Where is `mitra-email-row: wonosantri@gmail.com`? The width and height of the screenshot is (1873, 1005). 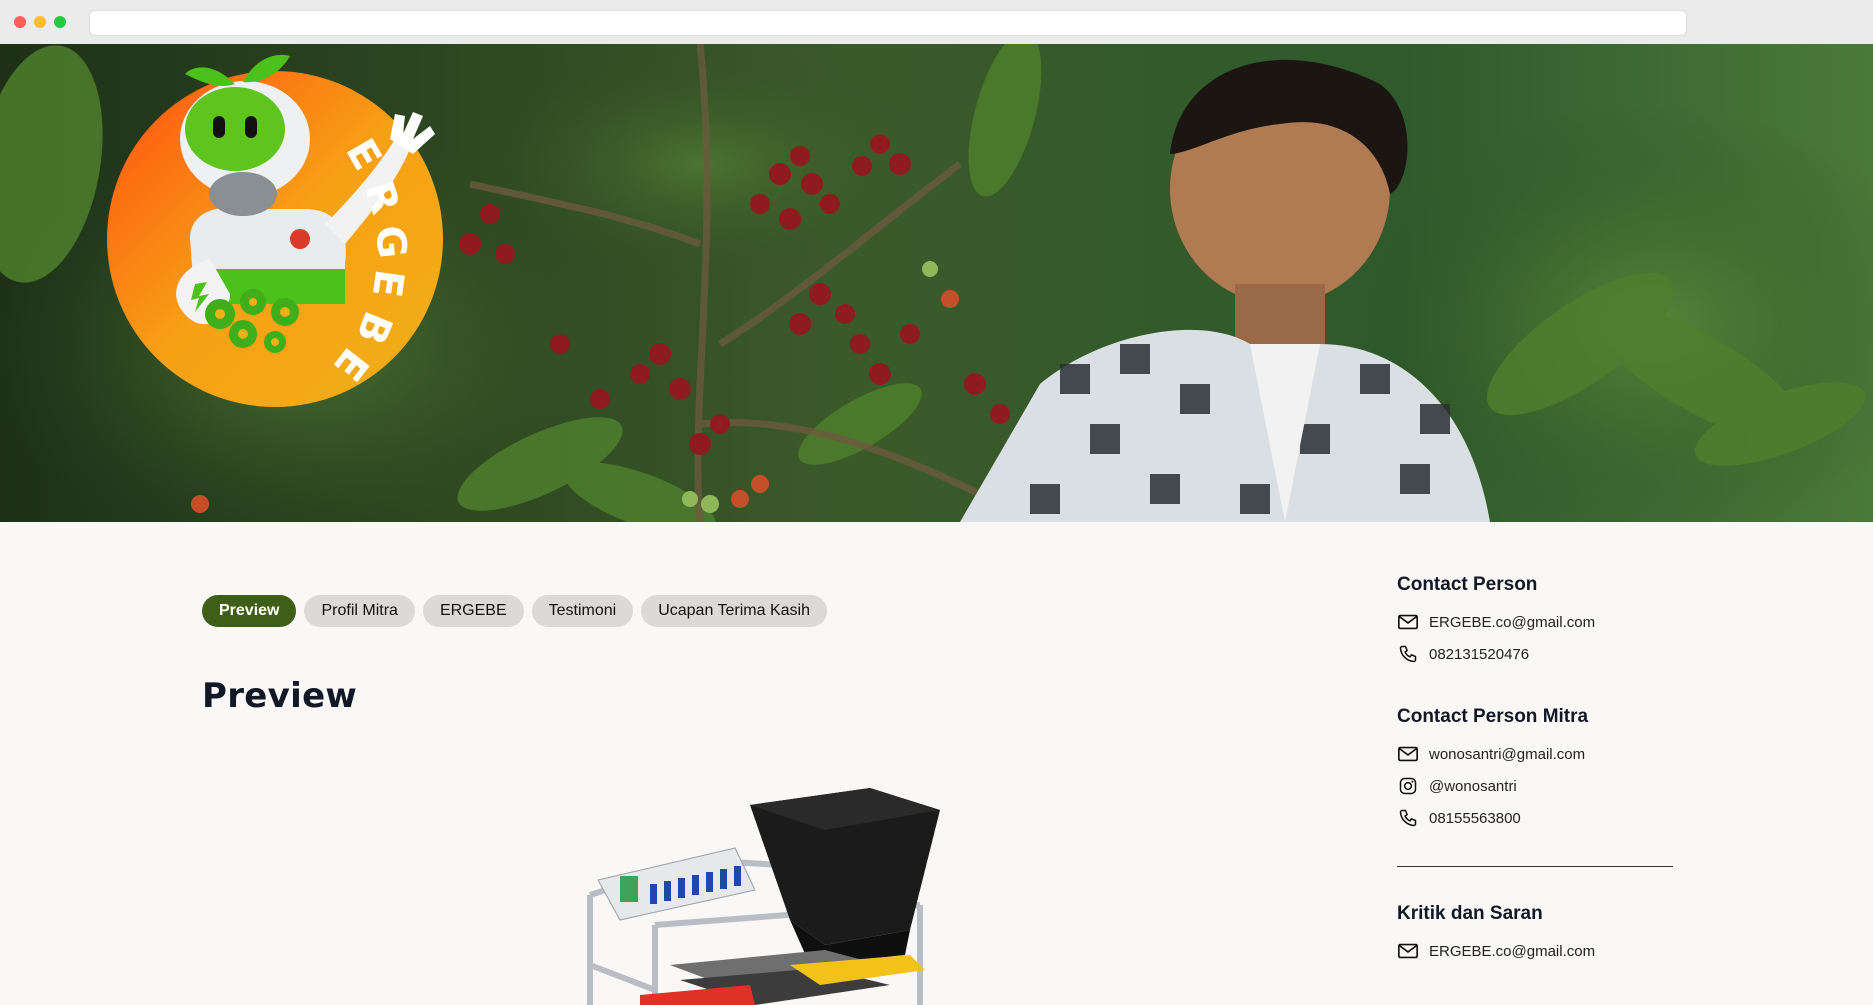
mitra-email-row: wonosantri@gmail.com is located at coordinates (1492, 754).